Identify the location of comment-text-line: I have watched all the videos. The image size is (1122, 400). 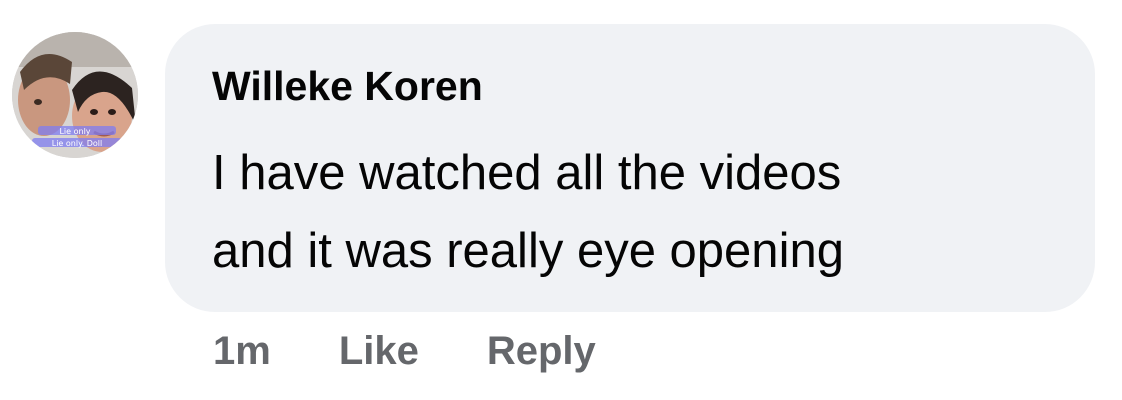
(527, 173).